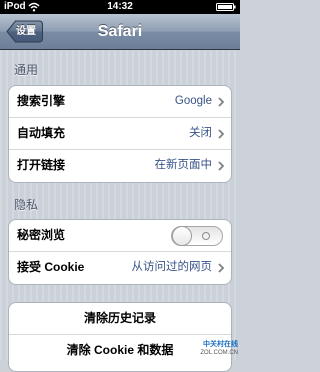  What do you see at coordinates (120, 337) in the screenshot?
I see `actions-group: 清除历史记录 清除 Cookie 和数据` at bounding box center [120, 337].